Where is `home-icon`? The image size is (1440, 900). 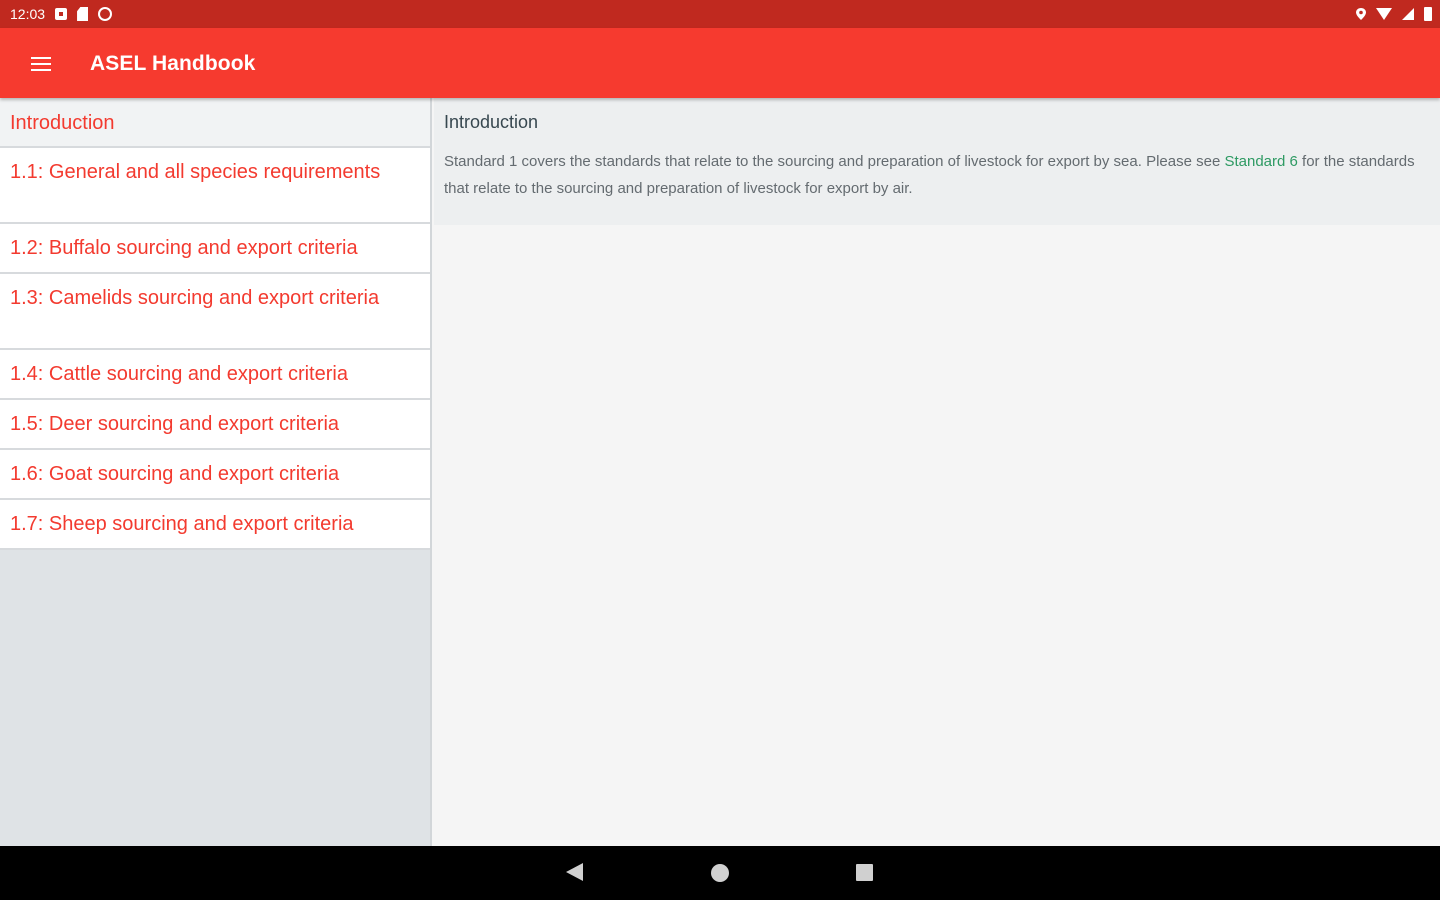 home-icon is located at coordinates (720, 873).